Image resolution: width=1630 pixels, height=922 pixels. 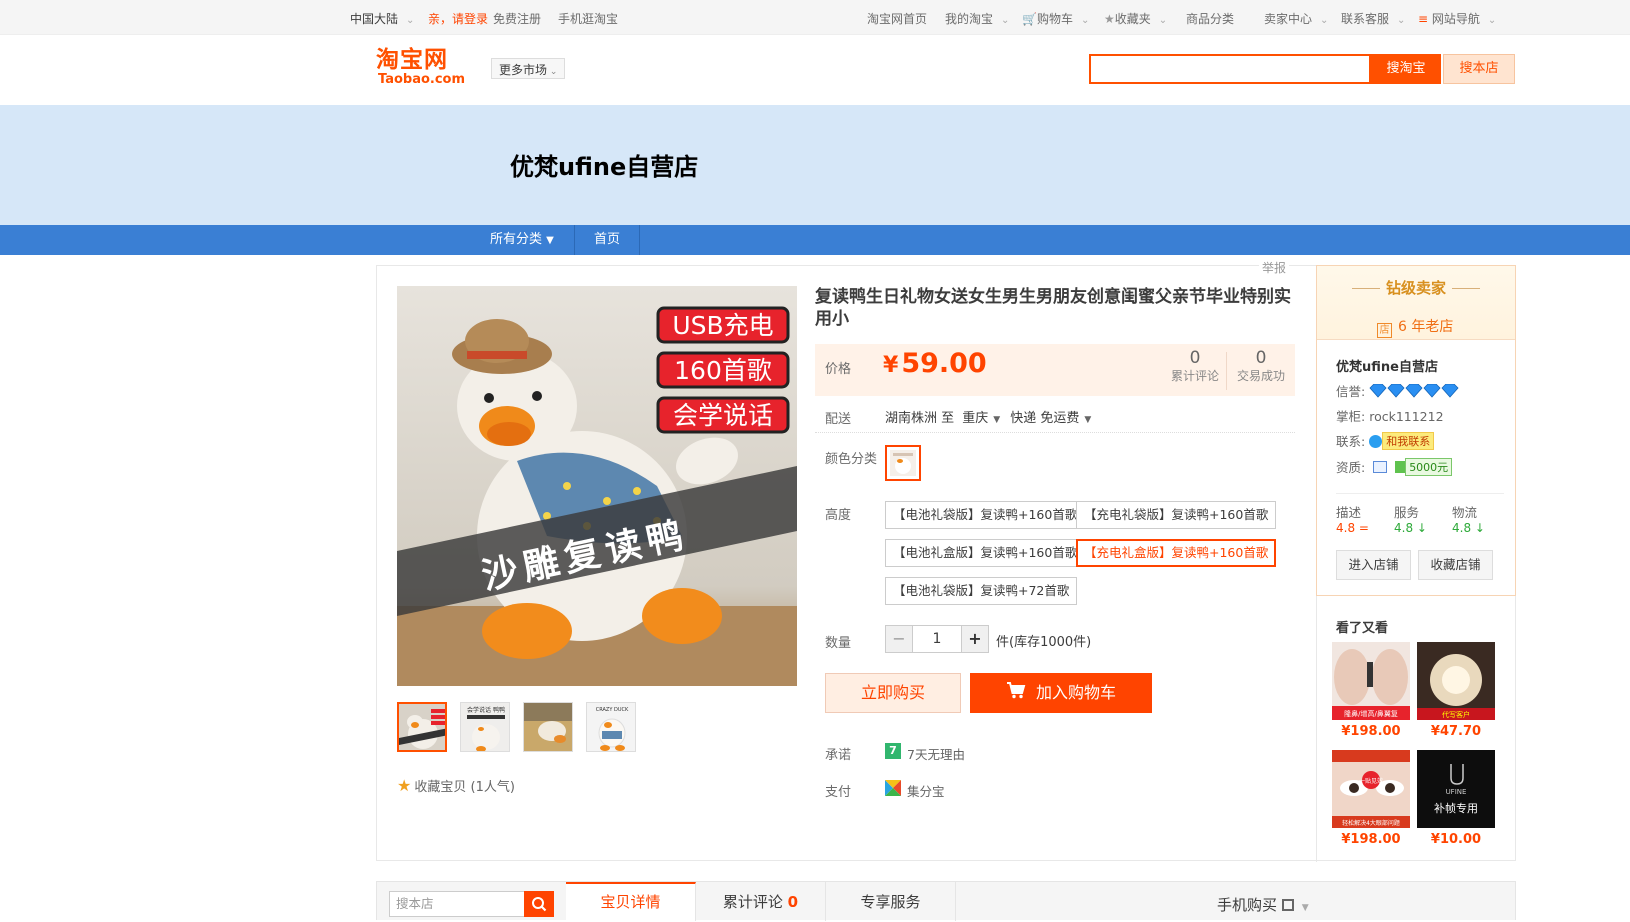 I want to click on rec-caption: 隆鼻/增高/鼻翼复, so click(x=1371, y=713).